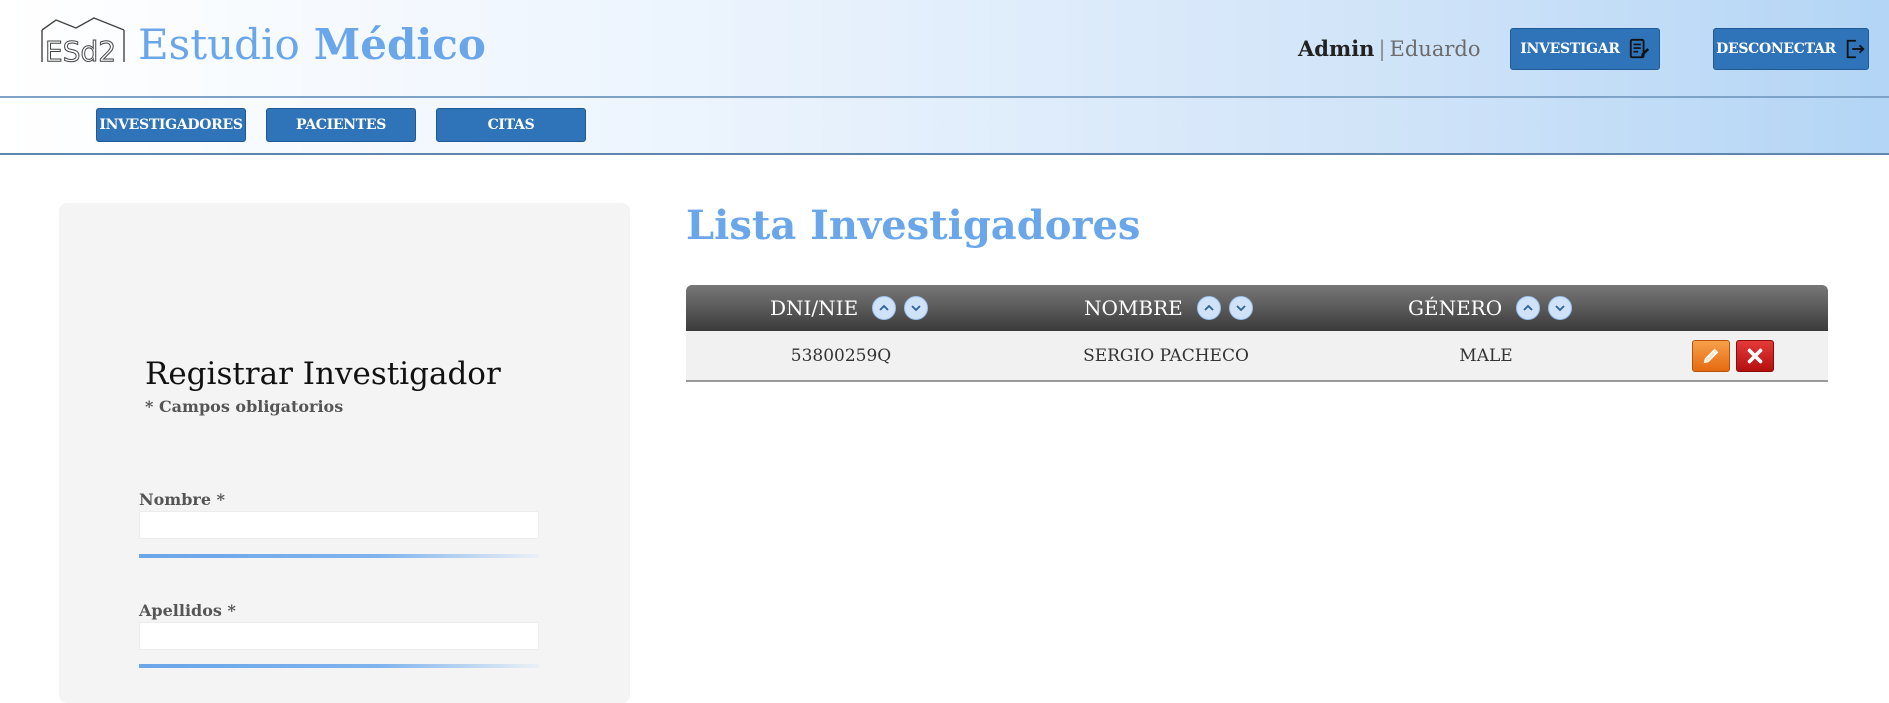 Image resolution: width=1889 pixels, height=703 pixels. I want to click on nav-item-citas: CITAS, so click(511, 125).